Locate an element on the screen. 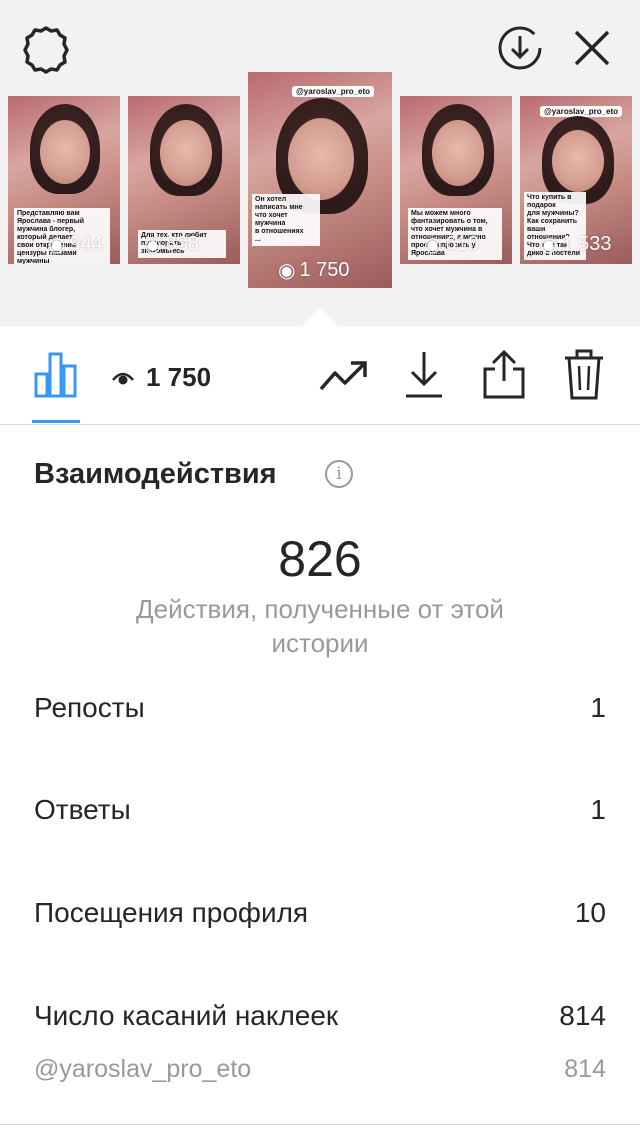 The image size is (640, 1136). close-icon is located at coordinates (592, 48).